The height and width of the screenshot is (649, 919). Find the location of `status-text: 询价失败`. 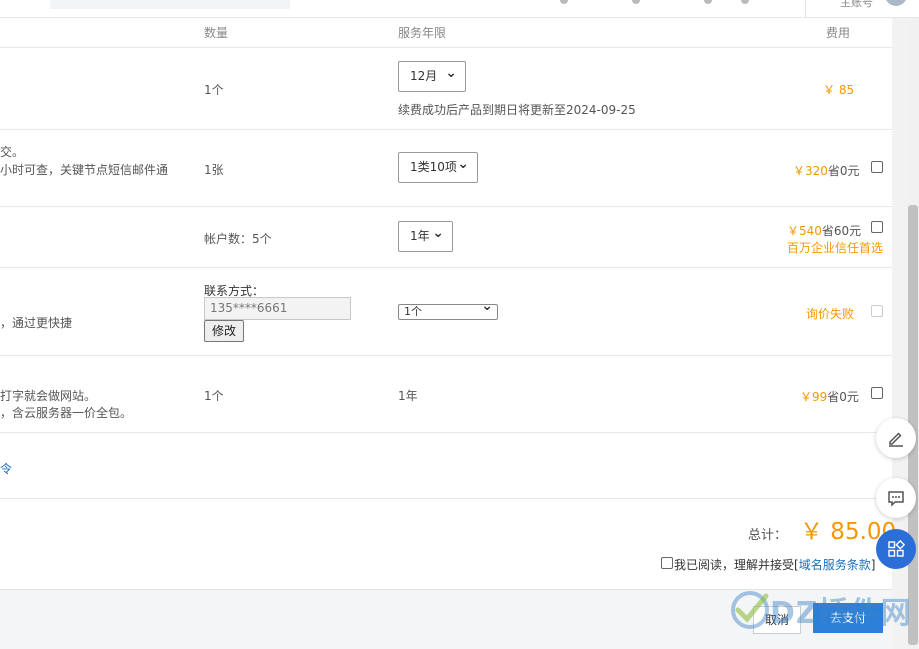

status-text: 询价失败 is located at coordinates (830, 314).